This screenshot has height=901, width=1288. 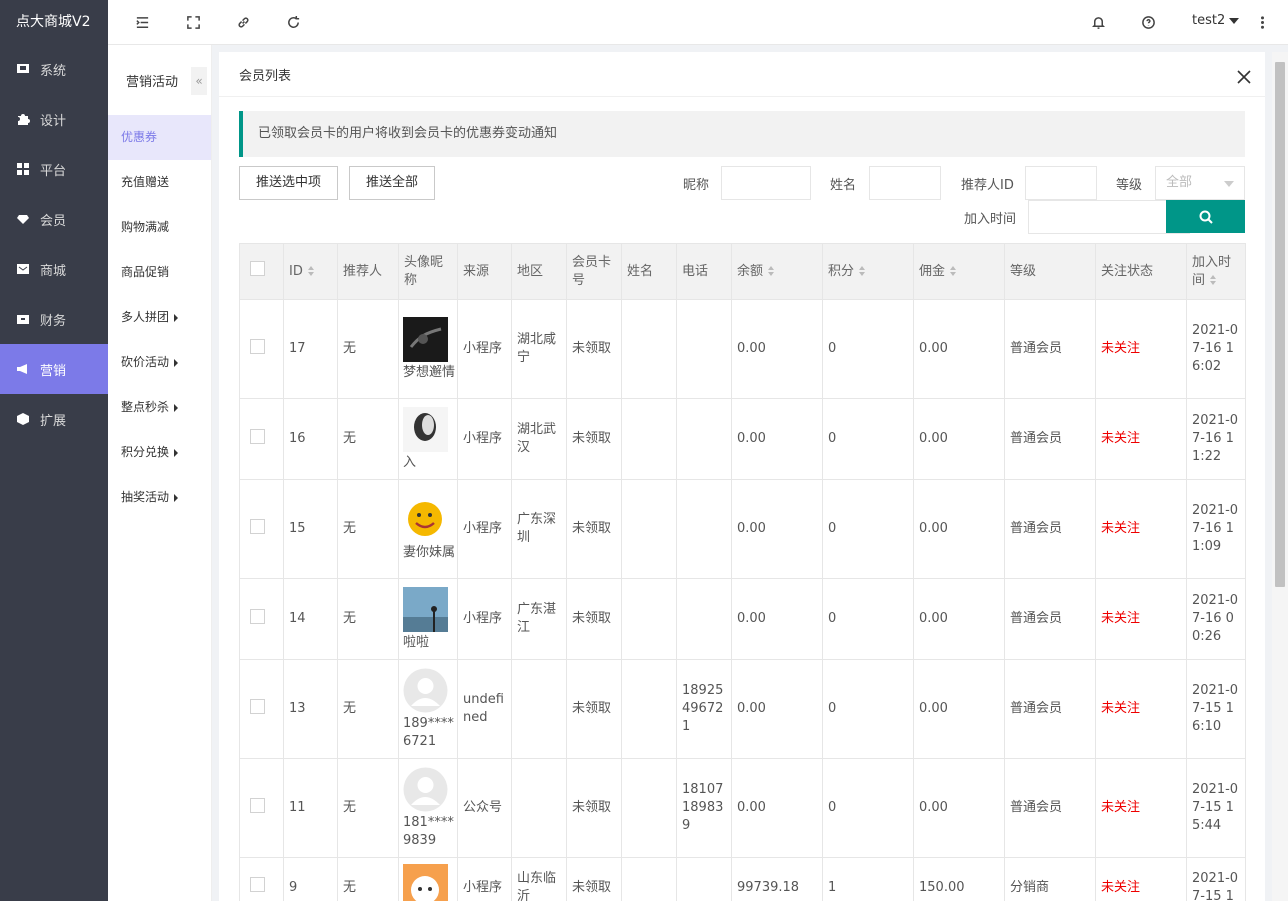 I want to click on nav-item-5: 财务, so click(x=54, y=319).